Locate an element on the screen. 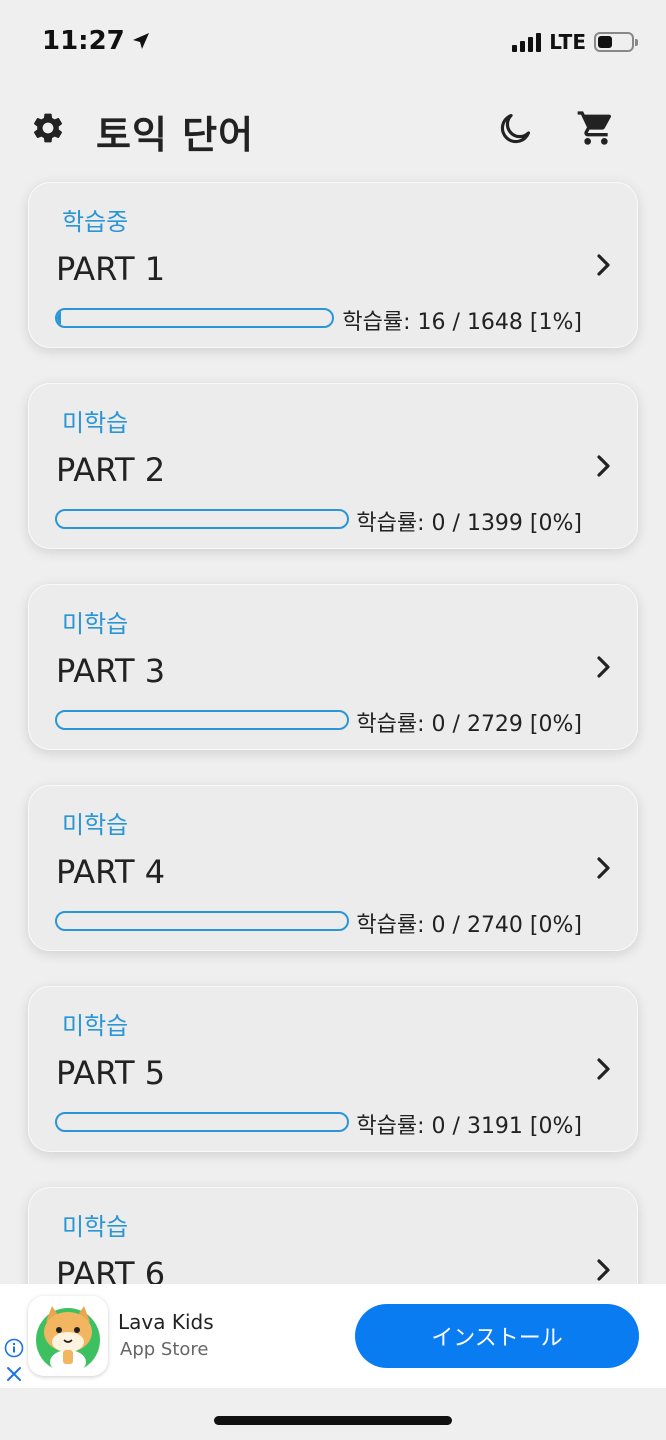  battery-level is located at coordinates (605, 42).